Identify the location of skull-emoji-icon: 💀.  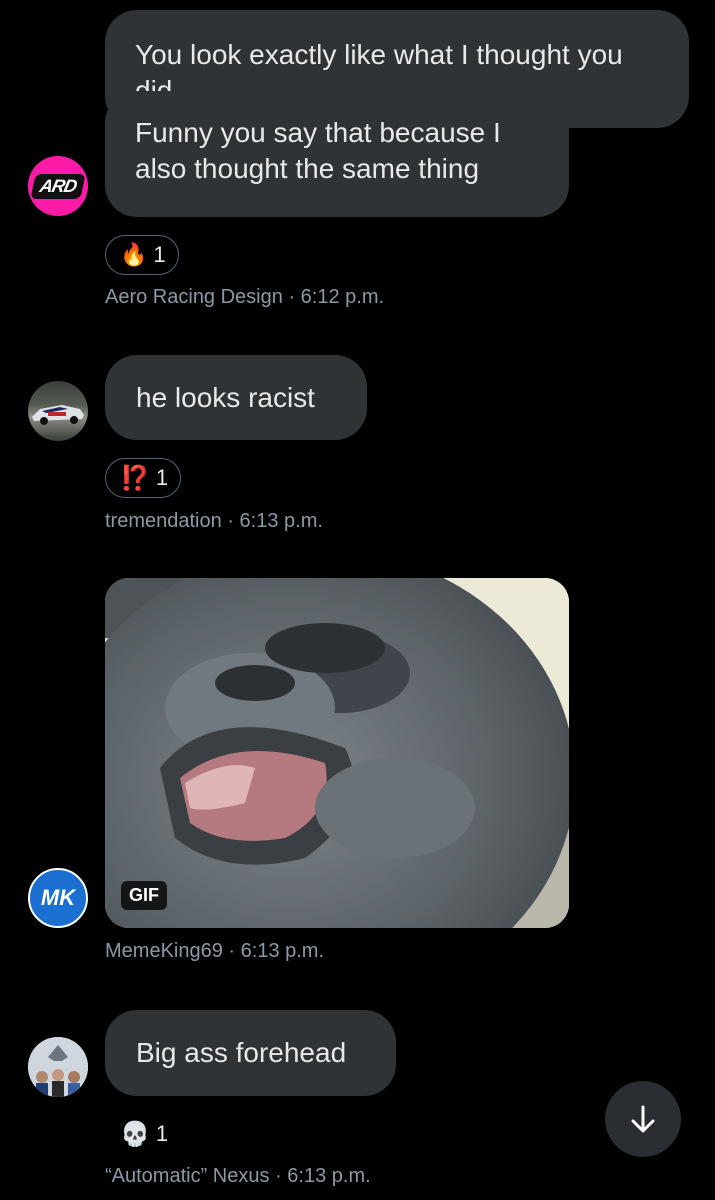
(135, 1134).